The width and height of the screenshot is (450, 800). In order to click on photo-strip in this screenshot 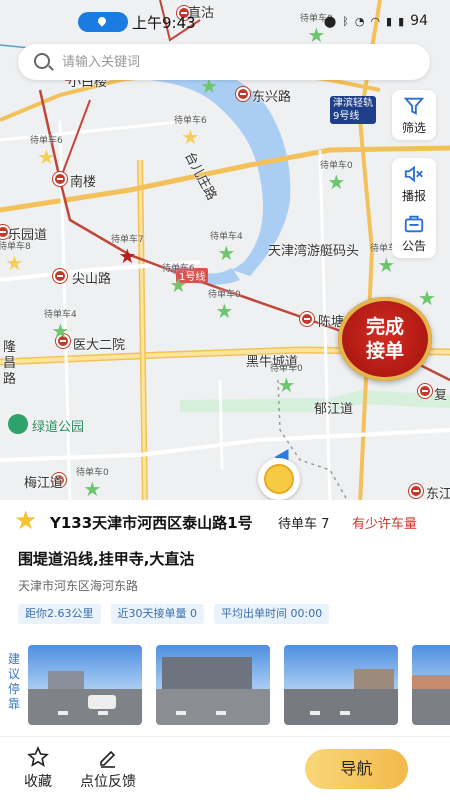, I will do `click(239, 686)`.